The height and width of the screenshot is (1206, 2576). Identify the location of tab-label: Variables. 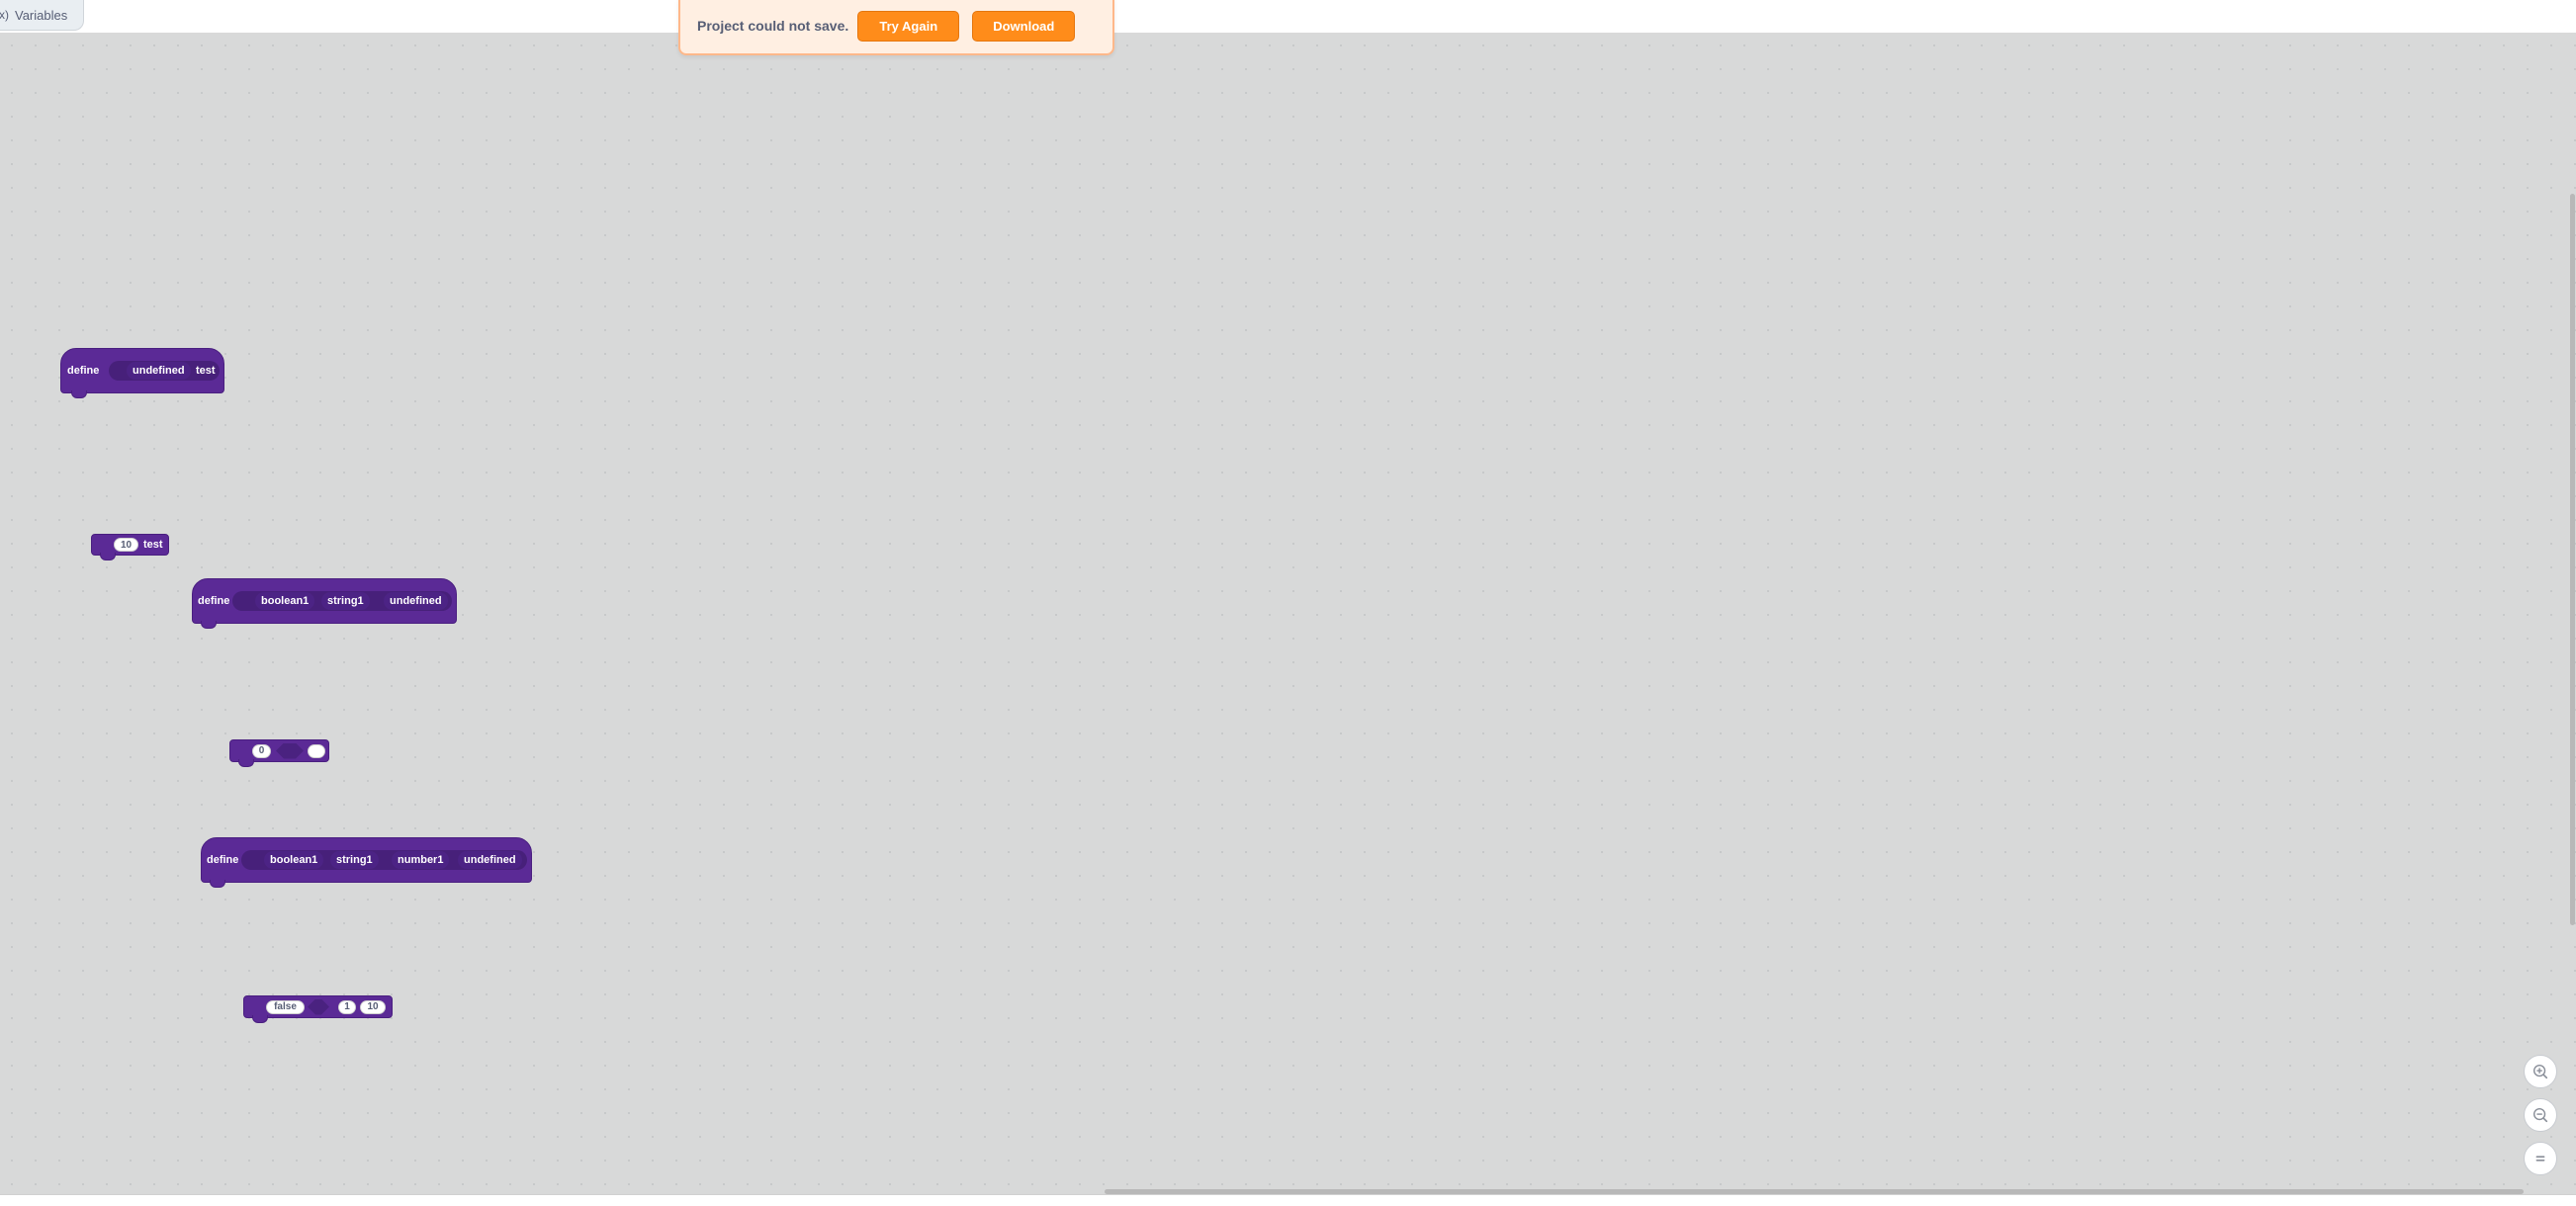
(41, 15).